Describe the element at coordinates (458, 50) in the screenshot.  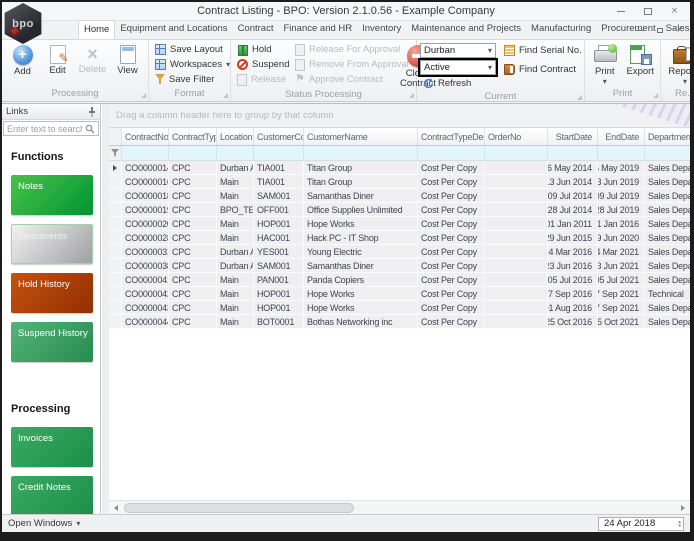
I see `site-combobox: Durban ▾` at that location.